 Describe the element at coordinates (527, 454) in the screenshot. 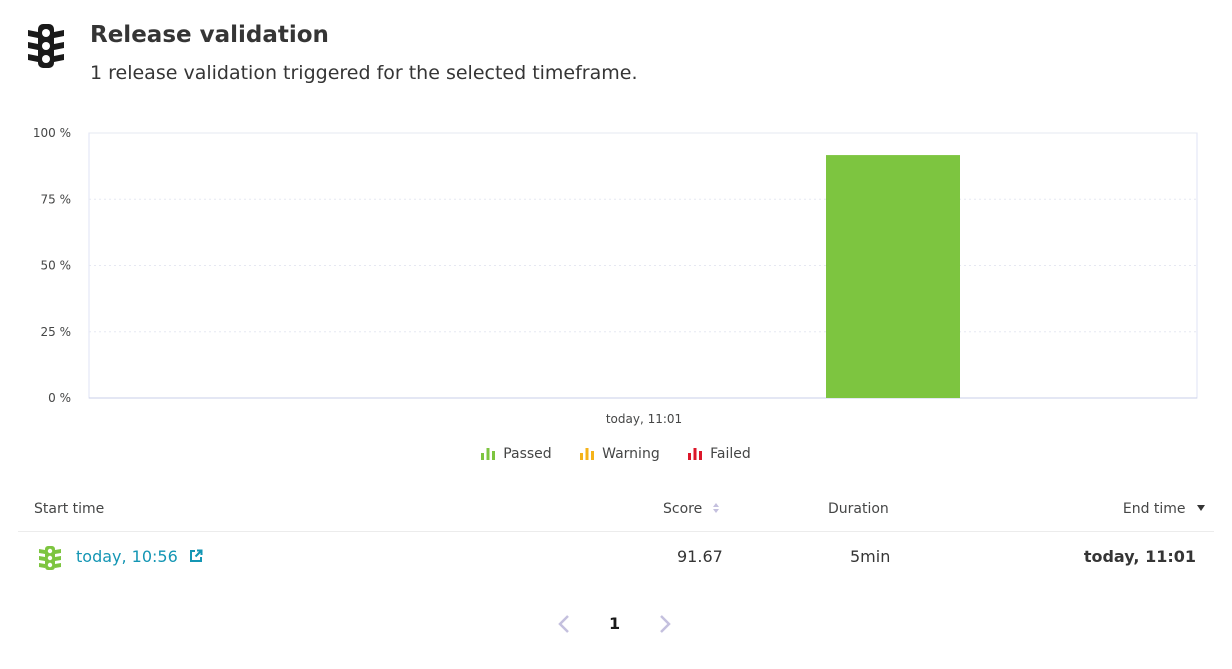

I see `legend-label: Passed` at that location.